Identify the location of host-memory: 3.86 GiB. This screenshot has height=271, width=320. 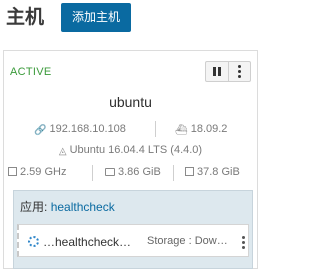
(133, 172).